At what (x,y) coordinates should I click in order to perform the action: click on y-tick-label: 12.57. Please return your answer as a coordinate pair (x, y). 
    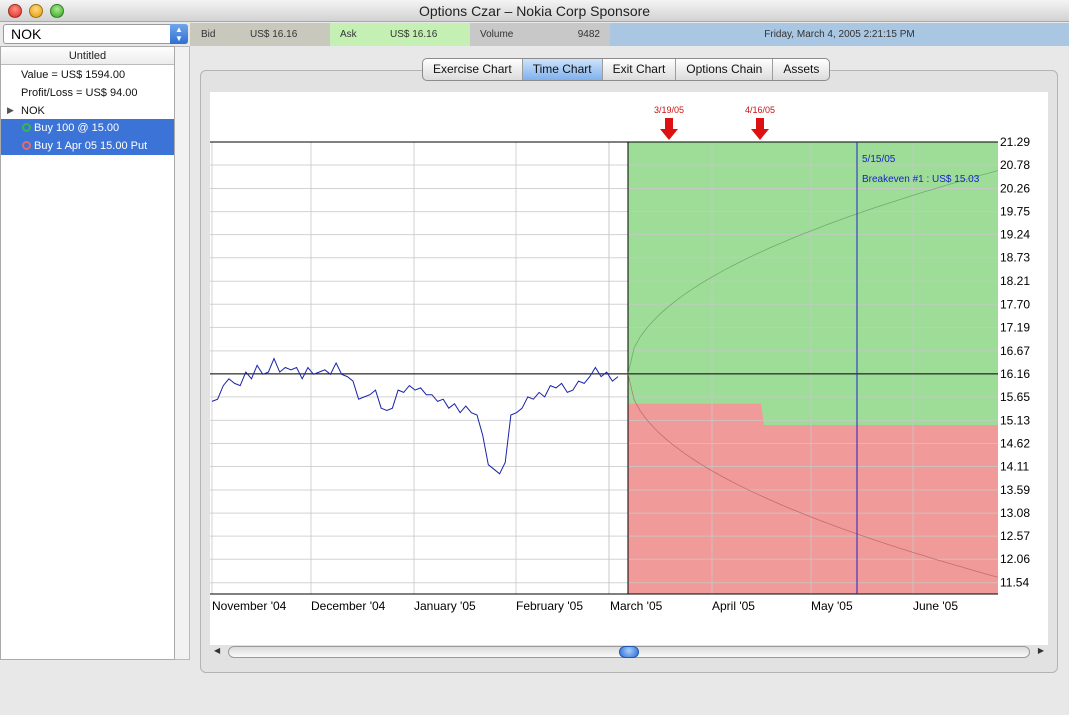
    Looking at the image, I should click on (1015, 536).